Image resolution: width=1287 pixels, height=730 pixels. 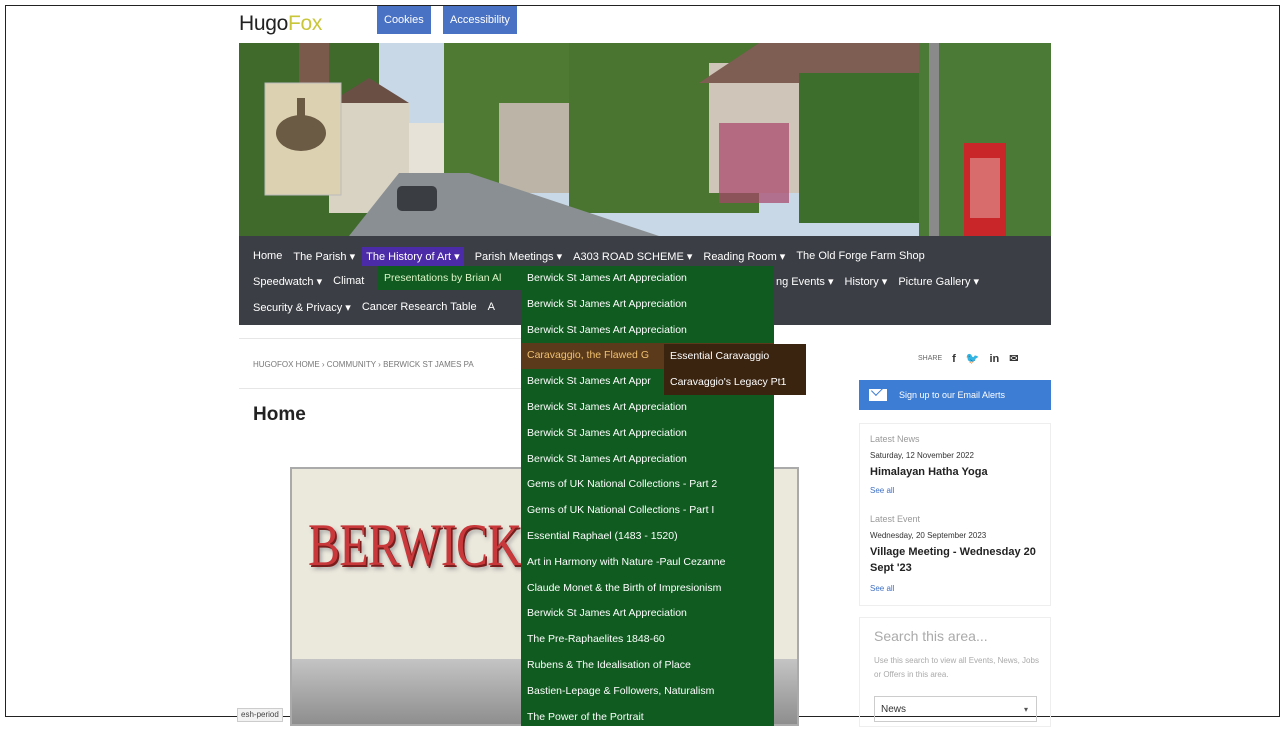 I want to click on nav-truncated-item: A, so click(x=491, y=307).